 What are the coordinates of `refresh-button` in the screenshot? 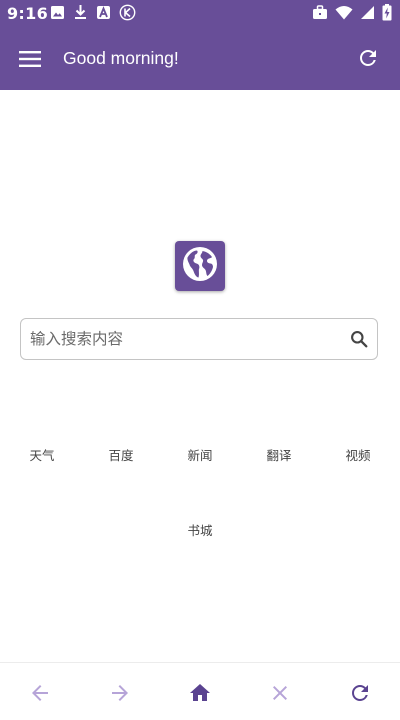 It's located at (368, 58).